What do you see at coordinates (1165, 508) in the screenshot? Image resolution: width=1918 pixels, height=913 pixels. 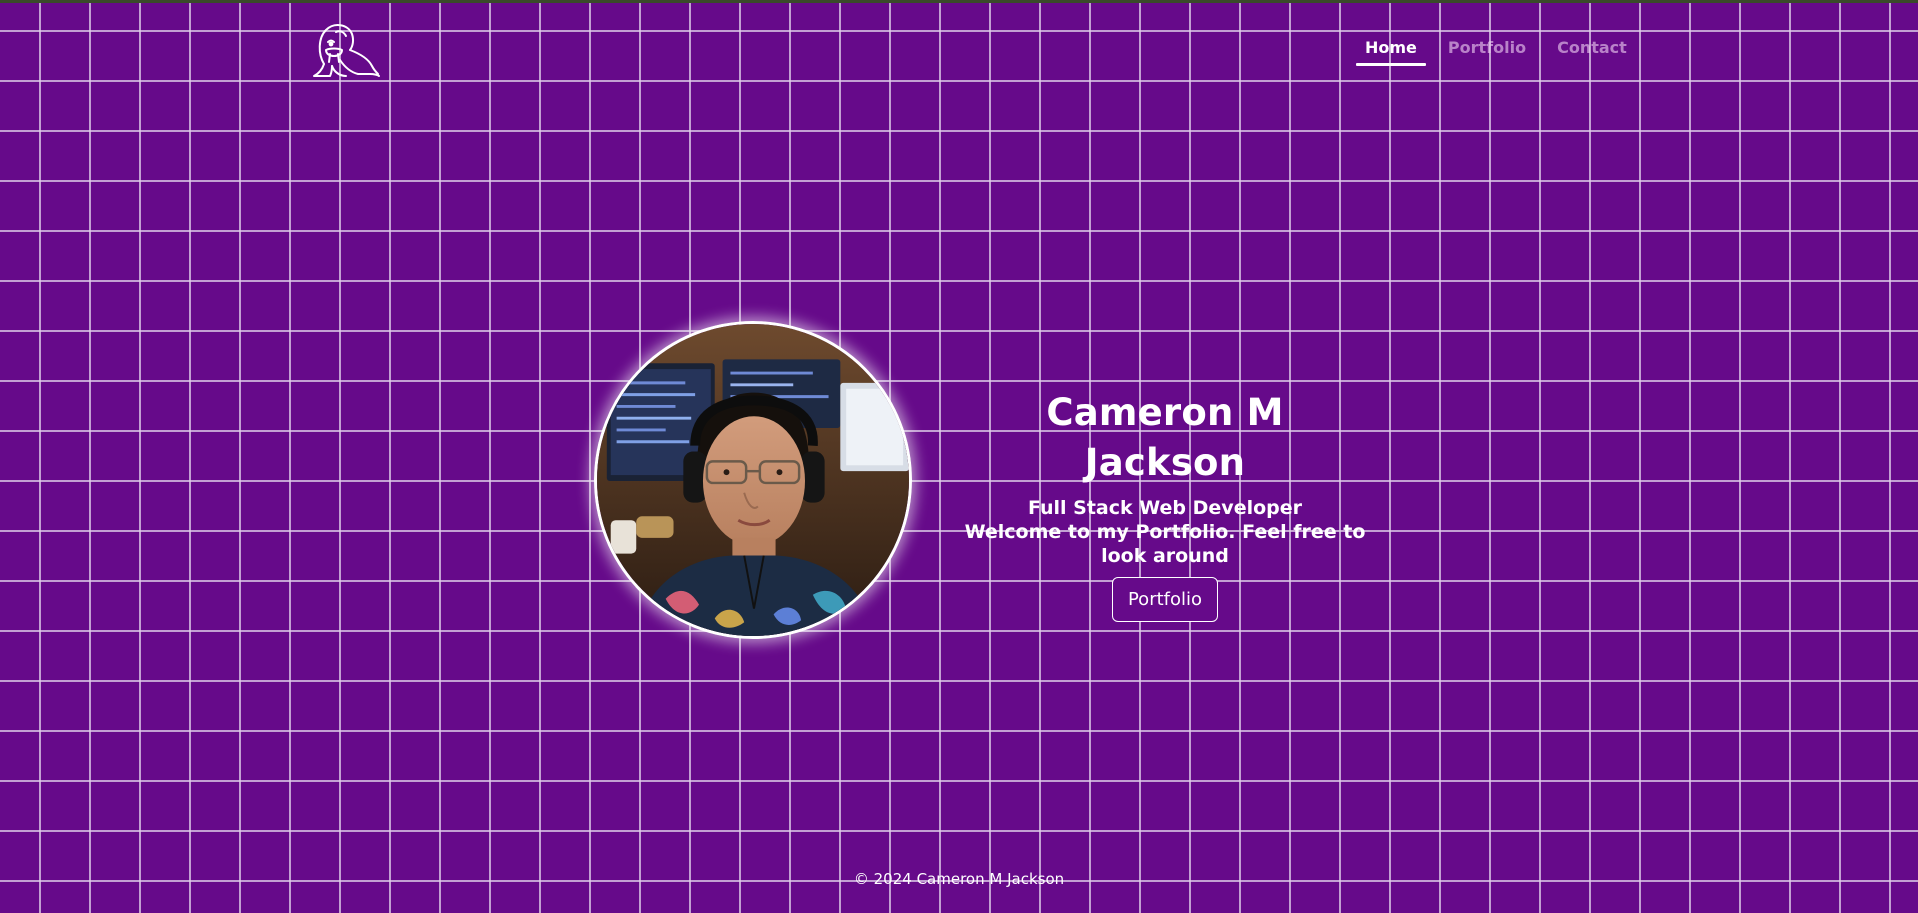 I see `hero-role: Full Stack Web Developer` at bounding box center [1165, 508].